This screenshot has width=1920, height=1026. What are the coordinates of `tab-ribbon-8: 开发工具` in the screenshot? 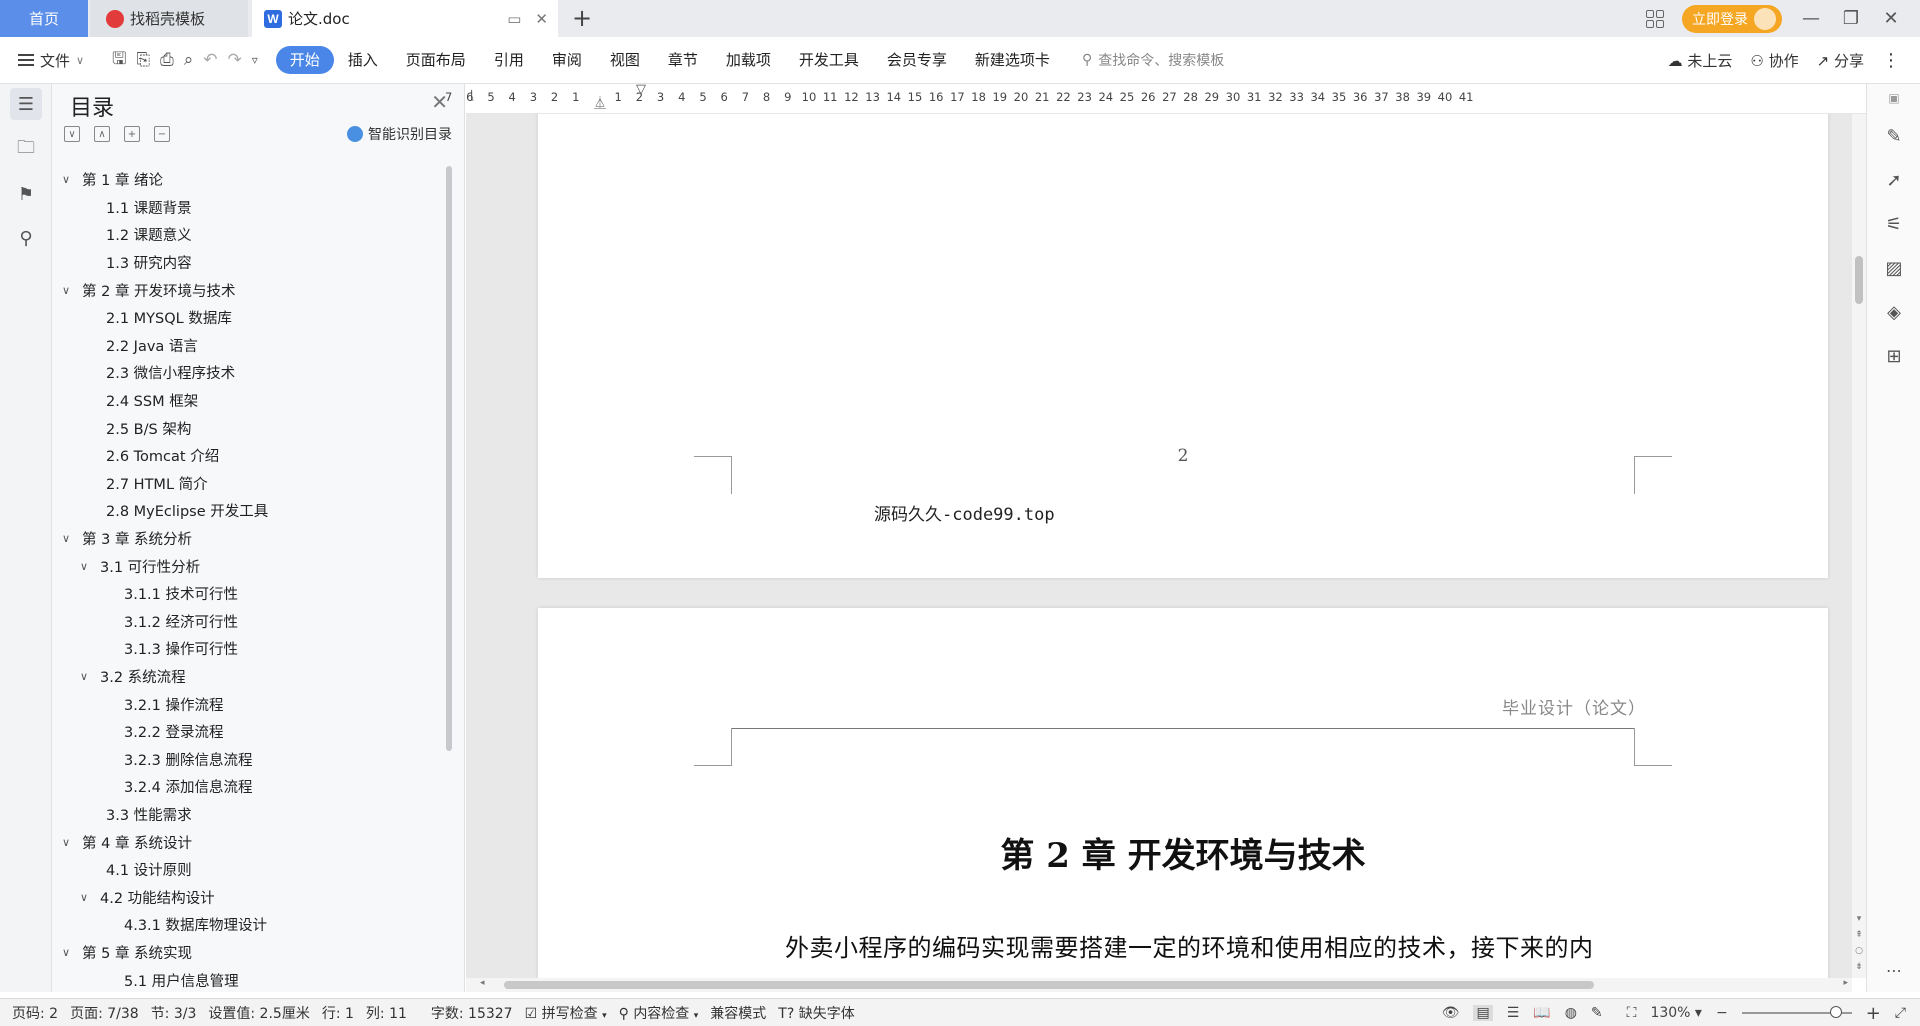 It's located at (829, 60).